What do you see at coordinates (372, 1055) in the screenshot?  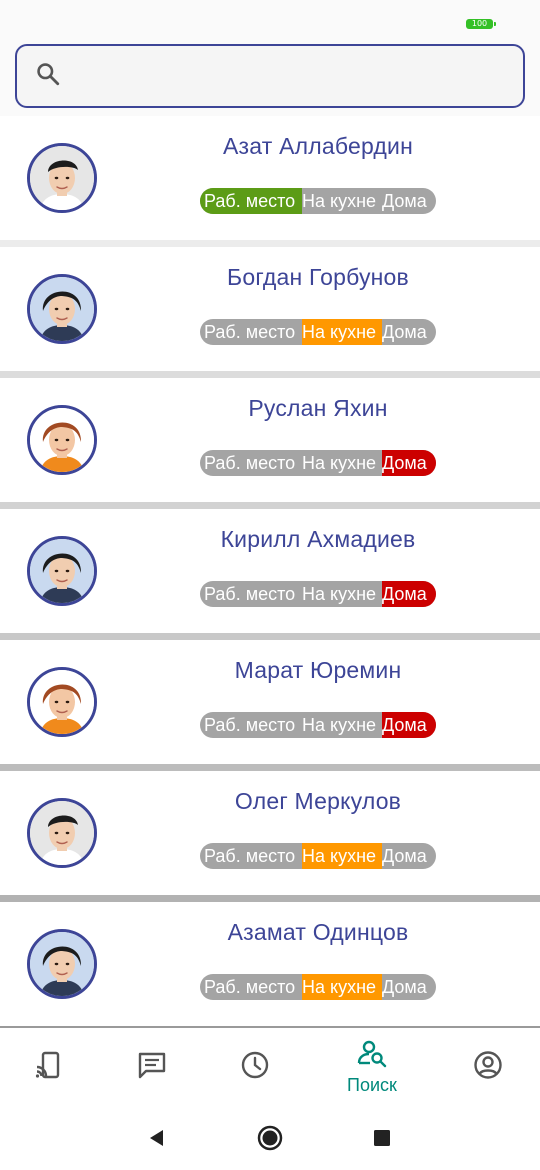 I see `person-search-icon` at bounding box center [372, 1055].